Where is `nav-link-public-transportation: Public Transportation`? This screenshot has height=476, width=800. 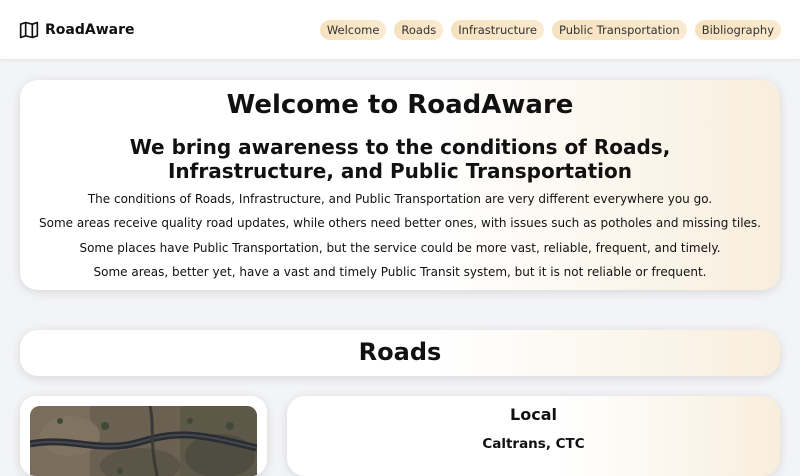 nav-link-public-transportation: Public Transportation is located at coordinates (619, 30).